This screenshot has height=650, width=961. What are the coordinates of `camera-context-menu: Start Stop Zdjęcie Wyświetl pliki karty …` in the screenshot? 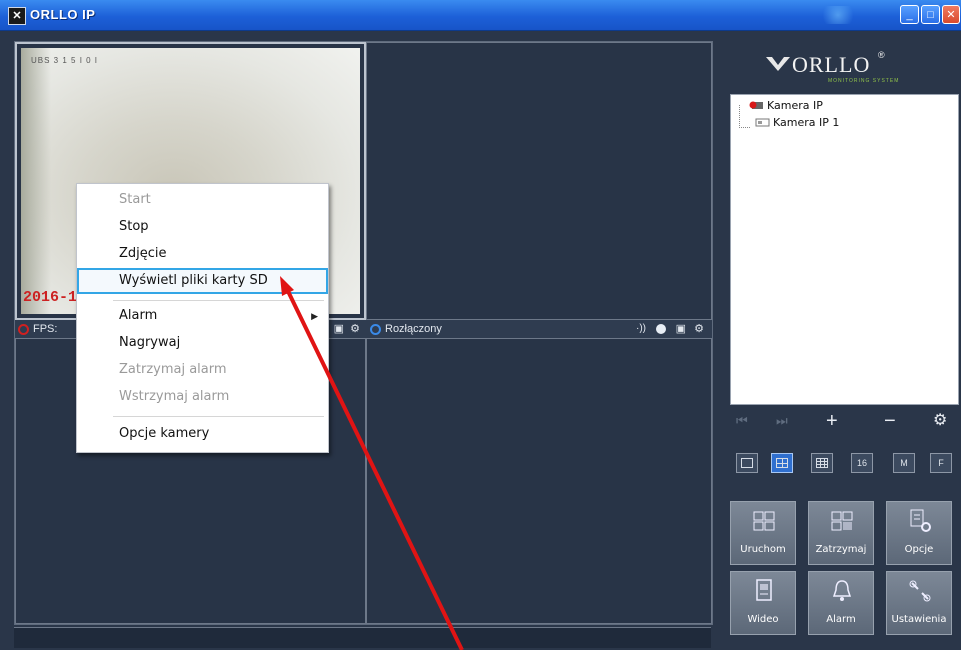 It's located at (202, 318).